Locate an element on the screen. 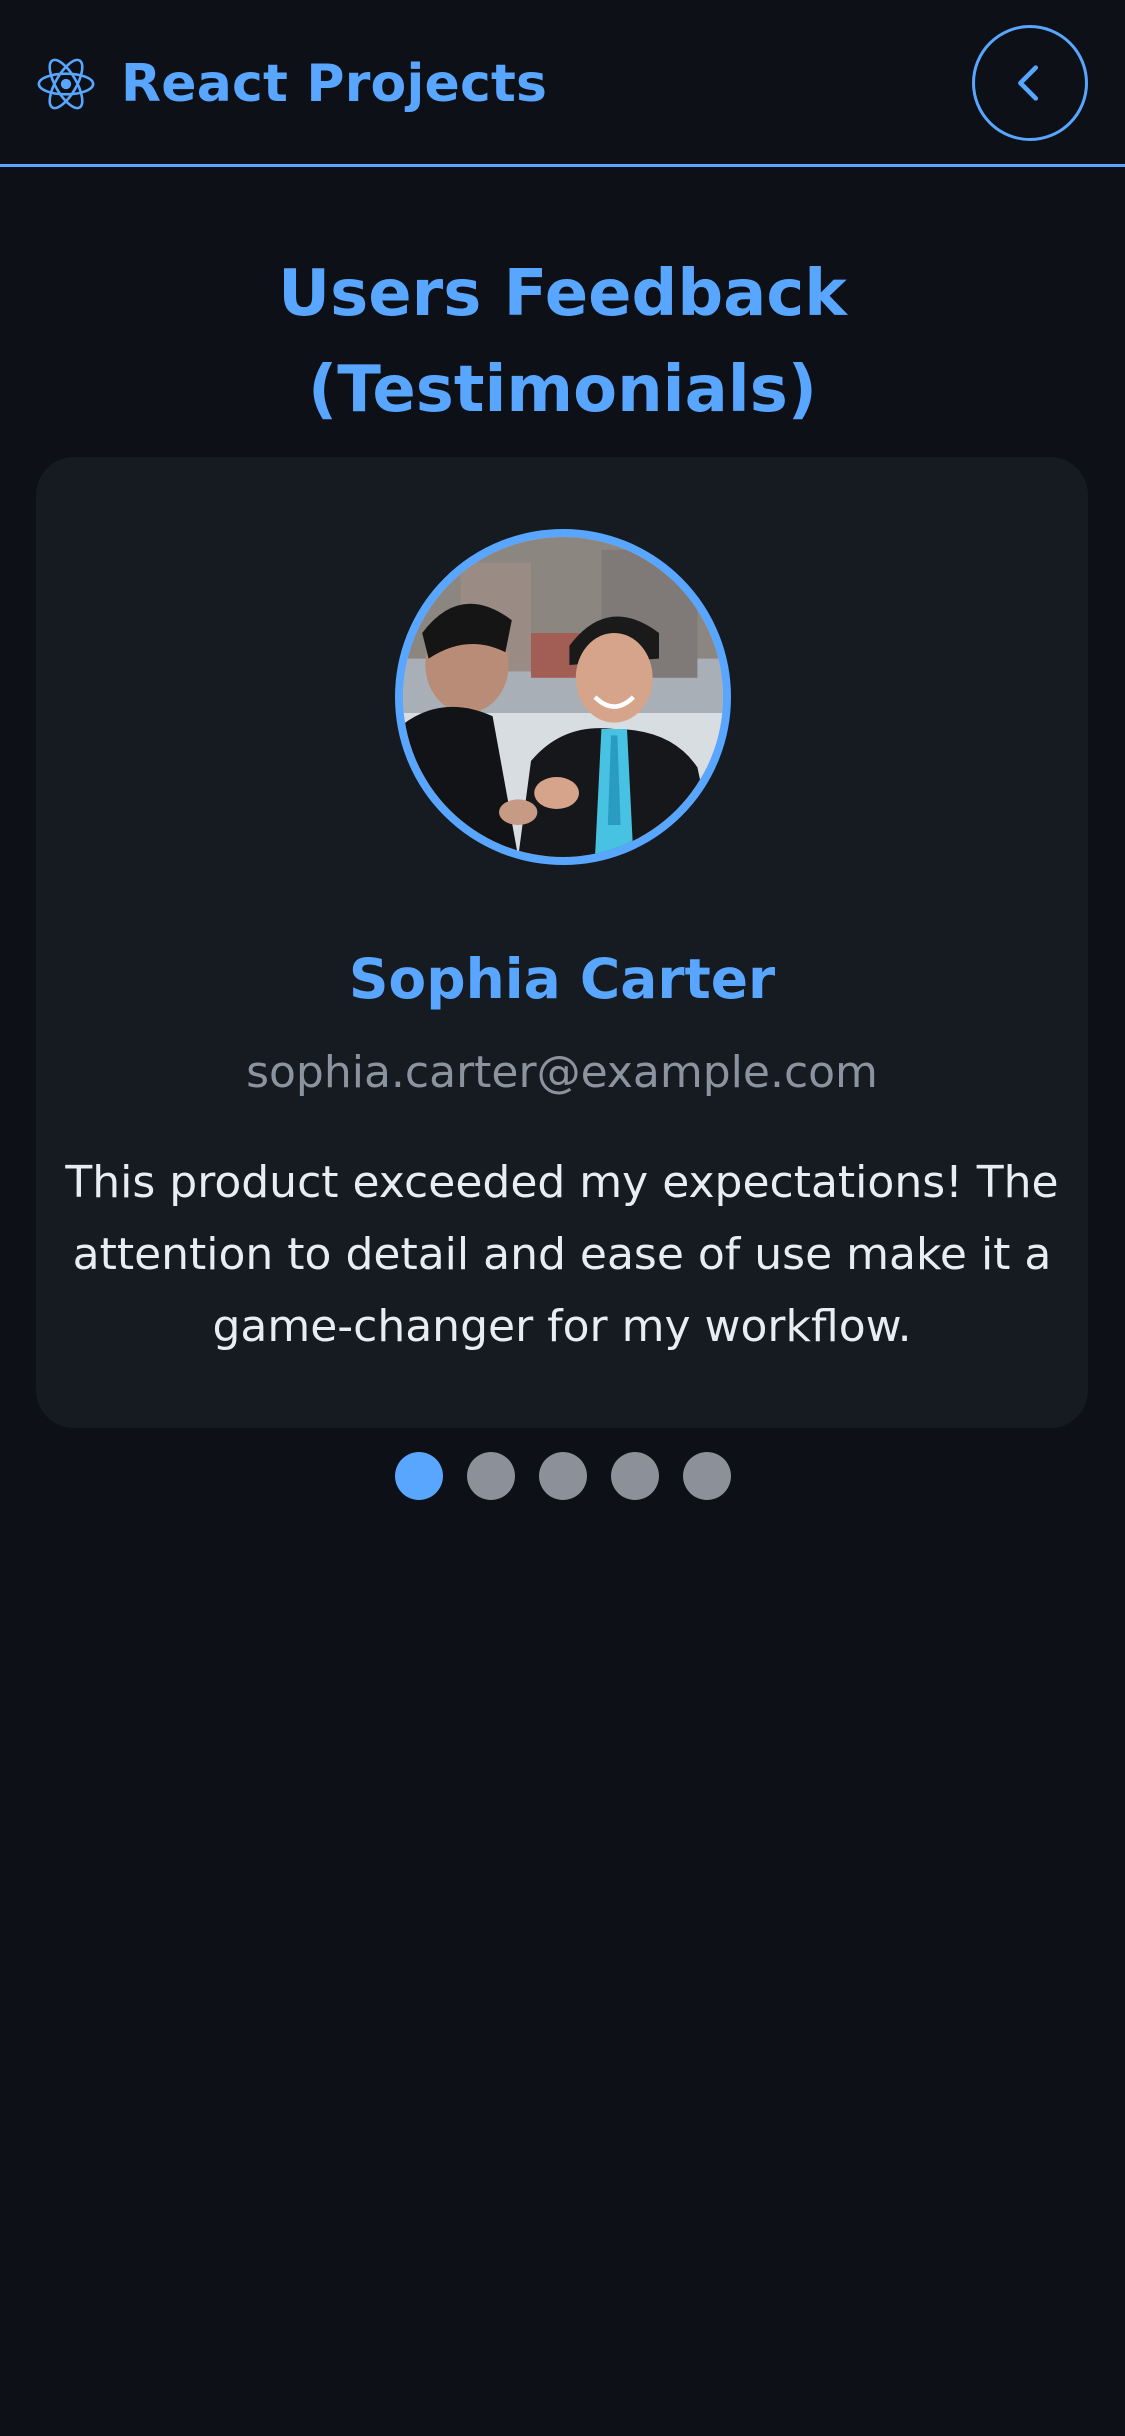  avatar is located at coordinates (563, 697).